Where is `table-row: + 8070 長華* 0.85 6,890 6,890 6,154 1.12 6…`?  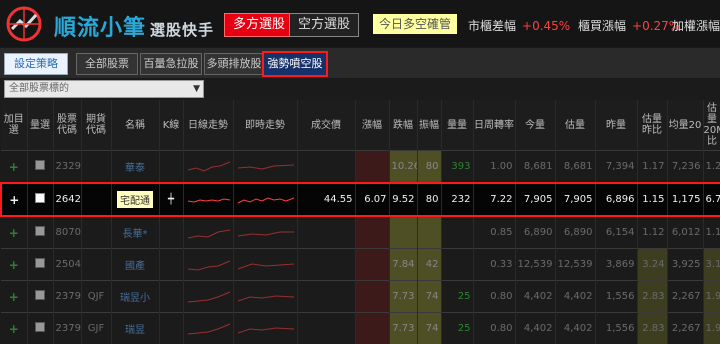 table-row: + 8070 長華* 0.85 6,890 6,890 6,154 1.12 6… is located at coordinates (360, 232).